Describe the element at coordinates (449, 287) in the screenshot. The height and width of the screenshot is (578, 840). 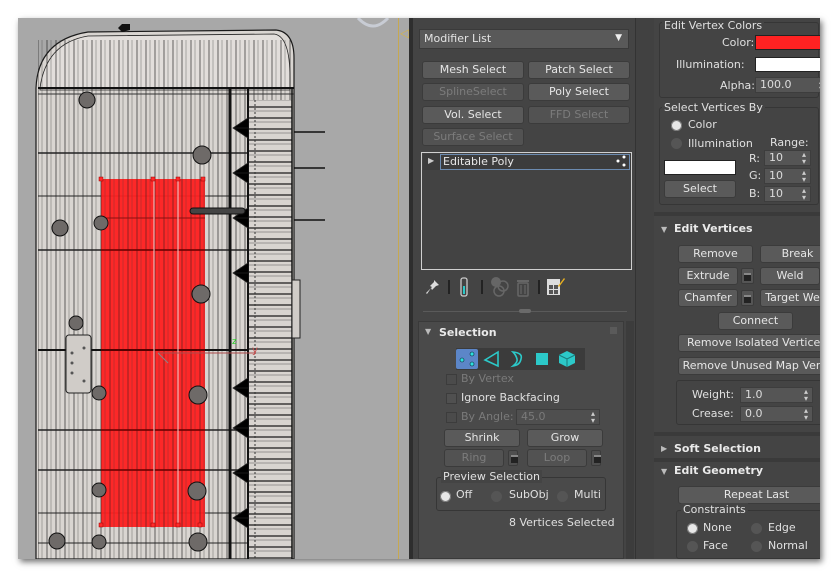
I see `toolbar-separator` at that location.